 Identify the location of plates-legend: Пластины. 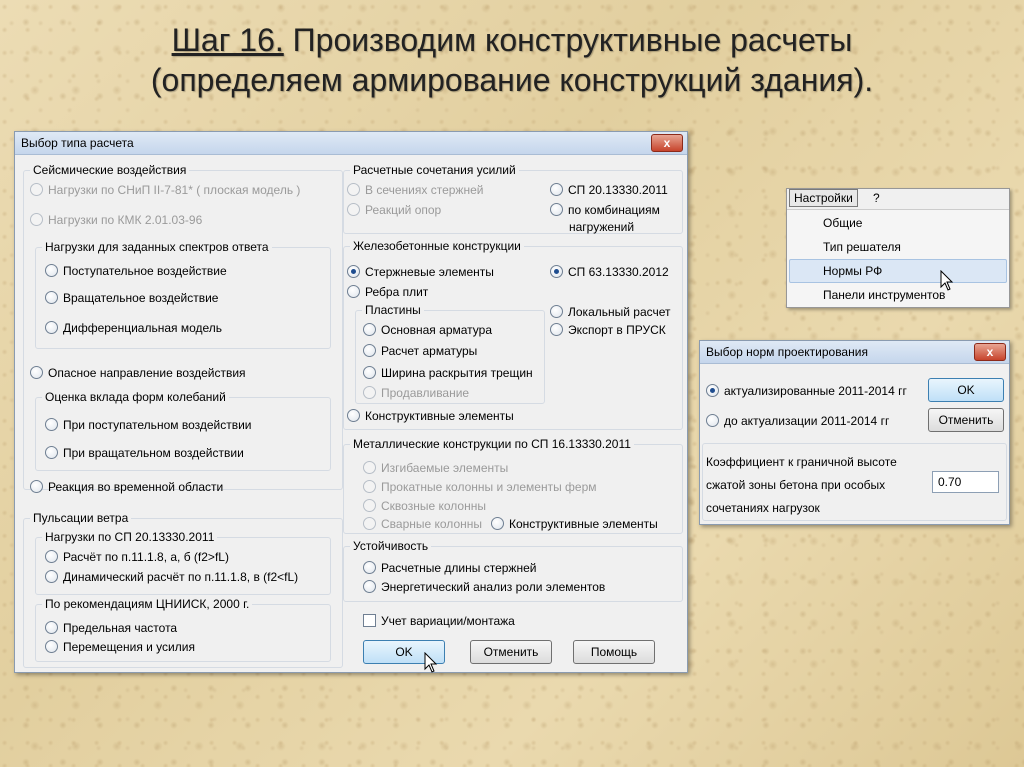
(393, 310).